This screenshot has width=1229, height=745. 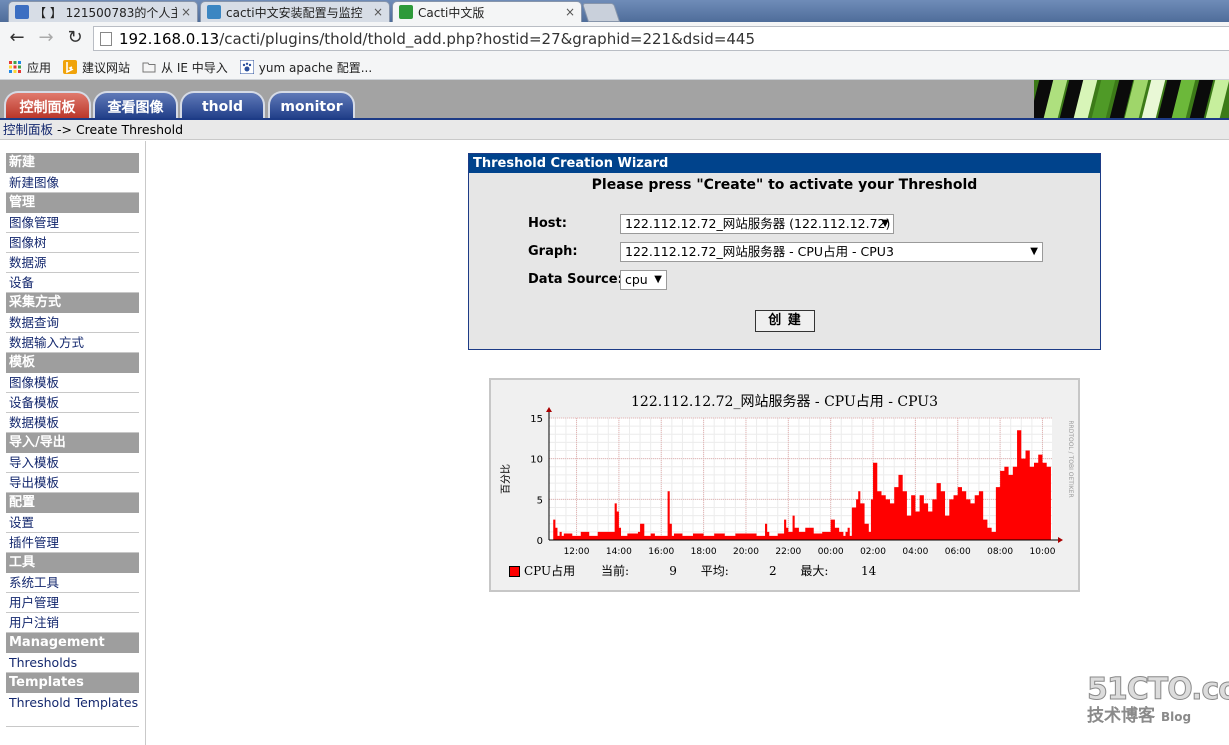 What do you see at coordinates (784, 163) in the screenshot?
I see `wizard-title: Threshold Creation Wizard` at bounding box center [784, 163].